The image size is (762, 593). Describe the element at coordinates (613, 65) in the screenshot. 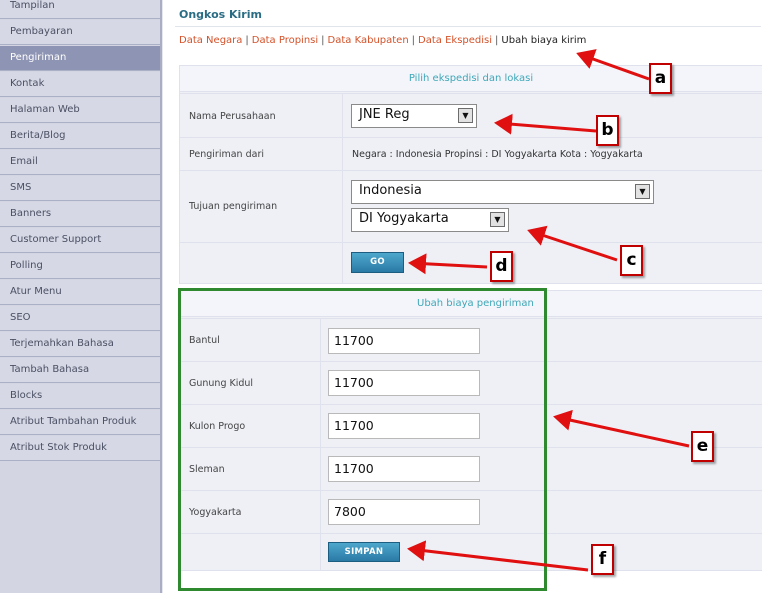

I see `arrow-a` at that location.